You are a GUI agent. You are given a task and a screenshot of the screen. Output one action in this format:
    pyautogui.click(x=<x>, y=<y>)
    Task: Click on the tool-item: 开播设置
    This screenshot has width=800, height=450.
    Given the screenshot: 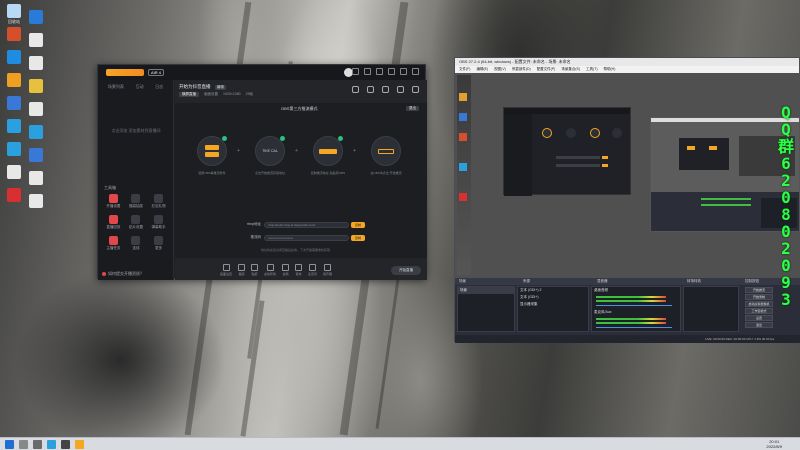 What is the action you would take?
    pyautogui.click(x=113, y=201)
    